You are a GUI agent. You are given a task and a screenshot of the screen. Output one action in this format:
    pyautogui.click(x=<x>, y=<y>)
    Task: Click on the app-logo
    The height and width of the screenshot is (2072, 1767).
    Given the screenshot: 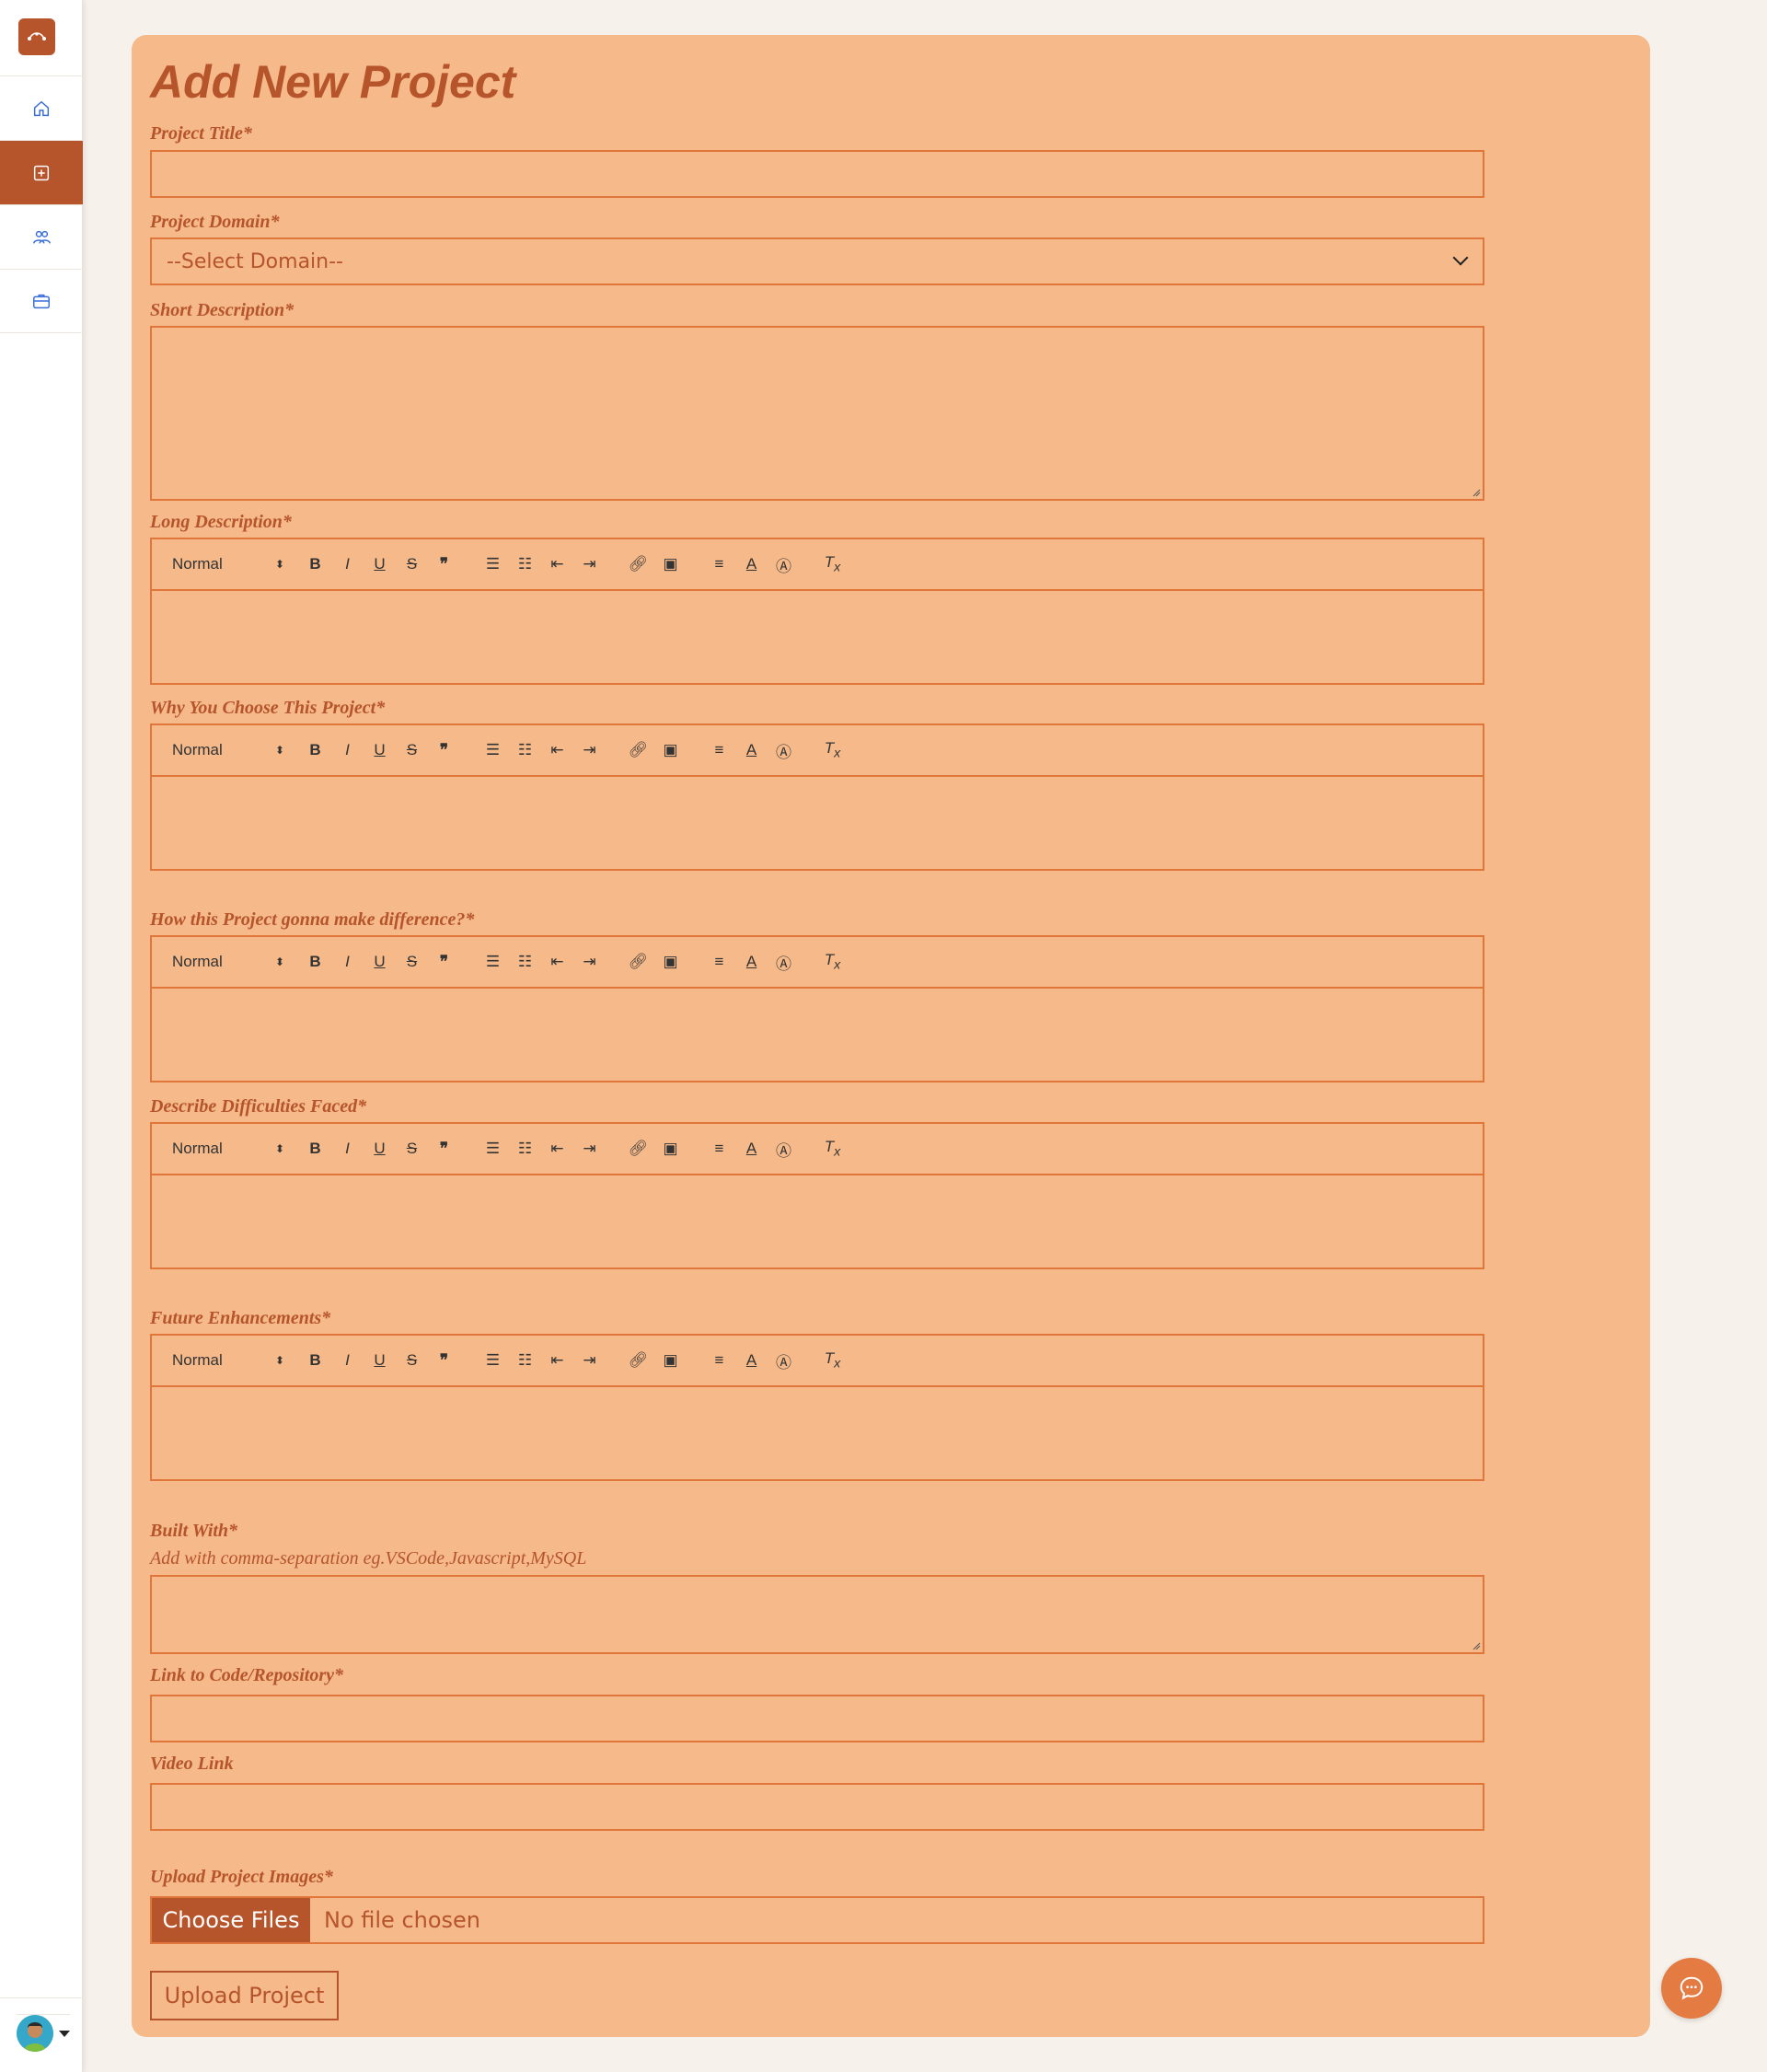 What is the action you would take?
    pyautogui.click(x=36, y=36)
    